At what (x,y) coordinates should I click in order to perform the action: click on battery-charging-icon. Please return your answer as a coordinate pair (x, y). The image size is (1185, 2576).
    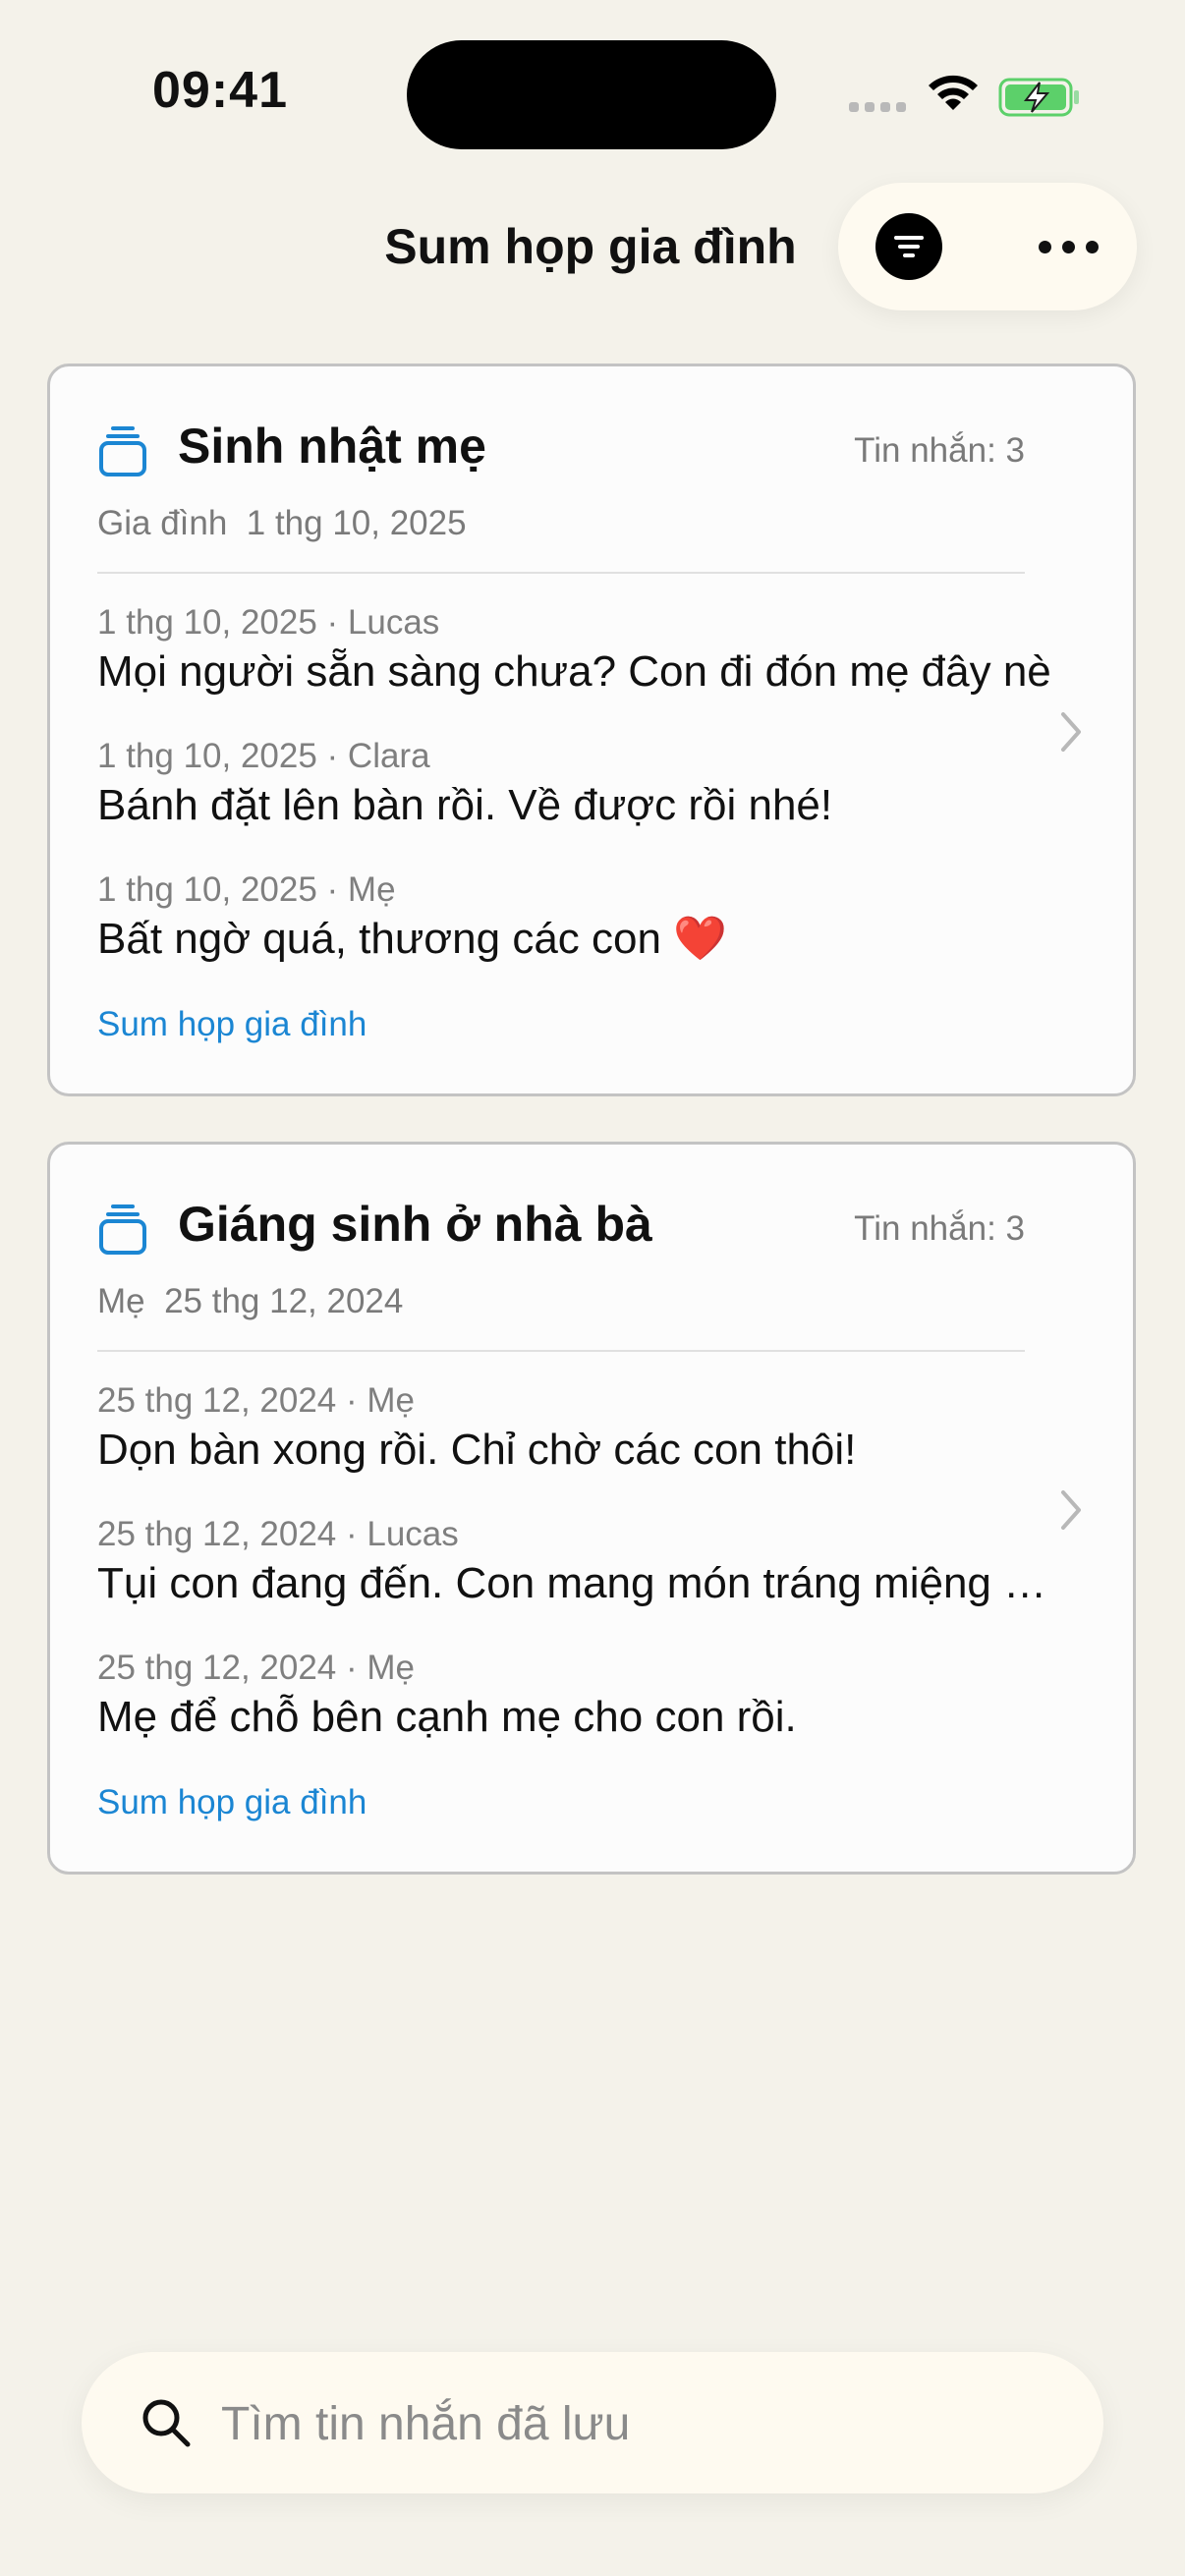
    Looking at the image, I should click on (1038, 97).